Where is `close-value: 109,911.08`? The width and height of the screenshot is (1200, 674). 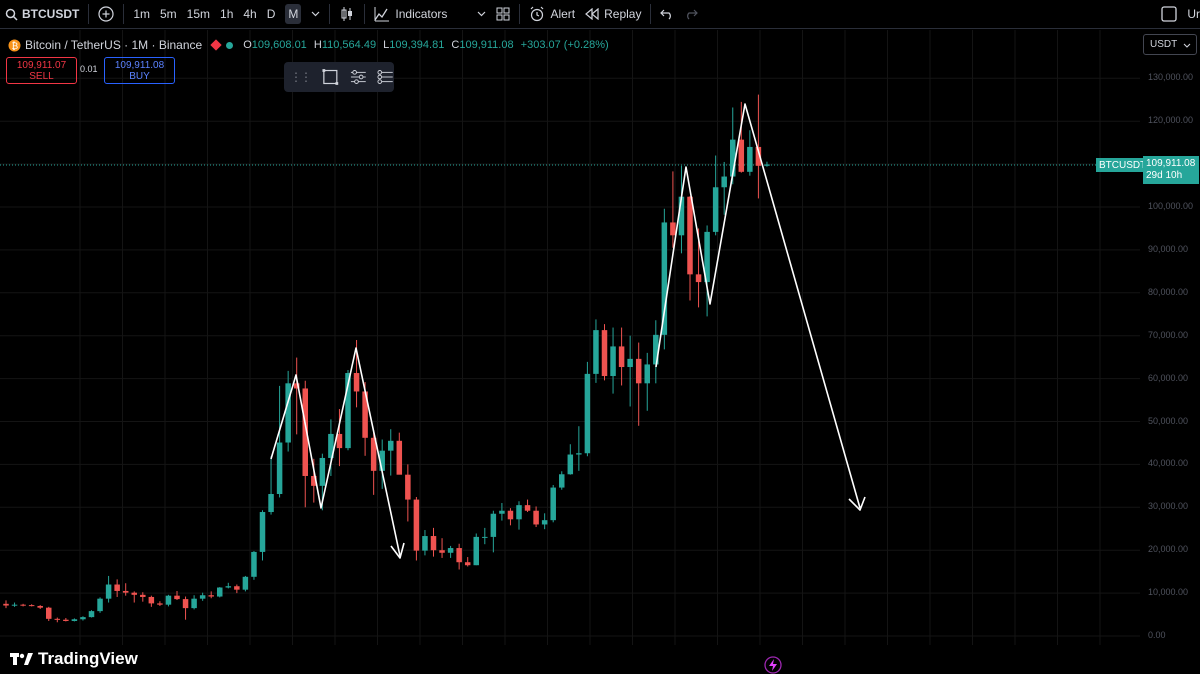 close-value: 109,911.08 is located at coordinates (486, 45).